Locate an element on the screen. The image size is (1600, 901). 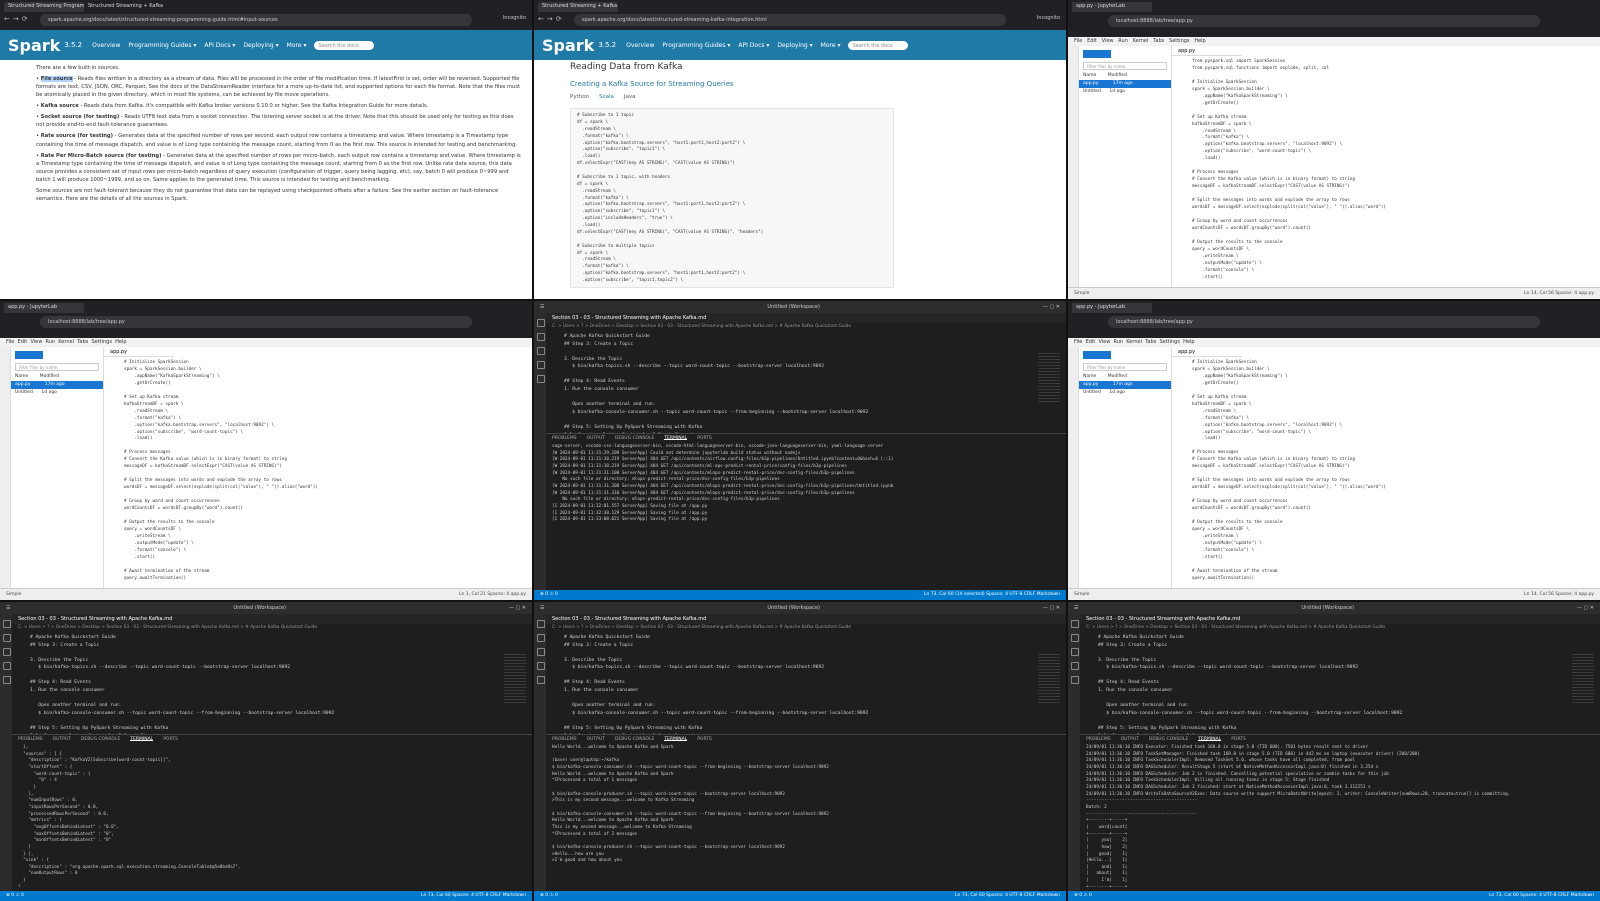
tab-ports: PORTS is located at coordinates (704, 438).